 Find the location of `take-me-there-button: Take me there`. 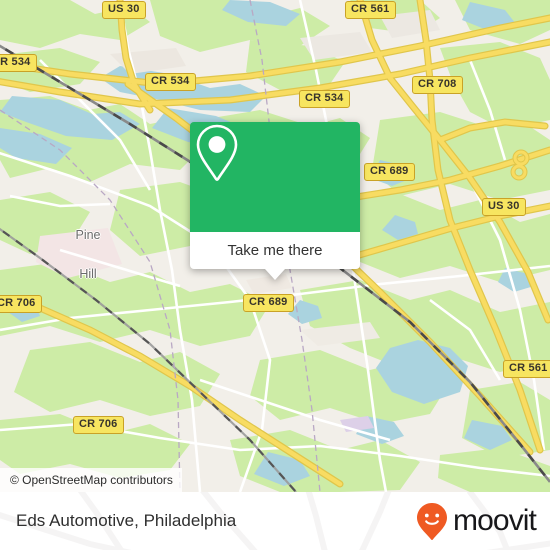

take-me-there-button: Take me there is located at coordinates (275, 250).